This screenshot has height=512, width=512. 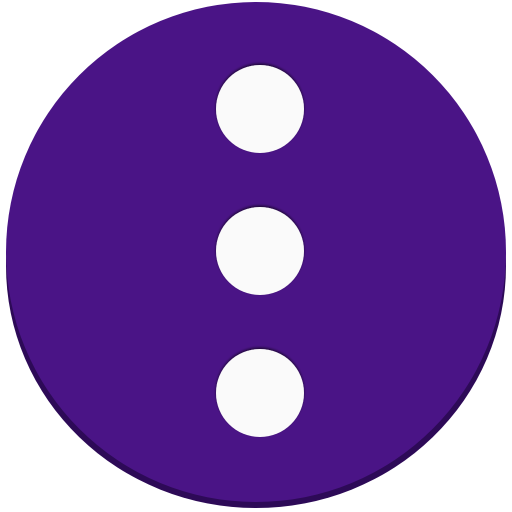 I want to click on dot-middle, so click(x=260, y=251).